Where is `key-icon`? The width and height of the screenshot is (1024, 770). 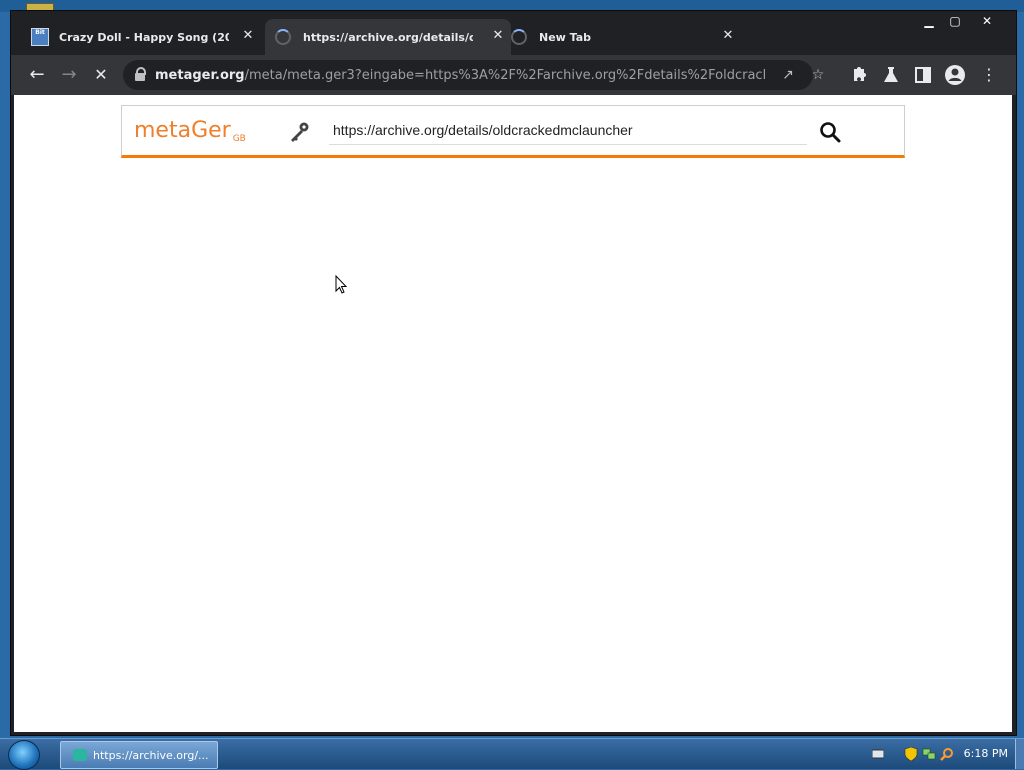
key-icon is located at coordinates (299, 132).